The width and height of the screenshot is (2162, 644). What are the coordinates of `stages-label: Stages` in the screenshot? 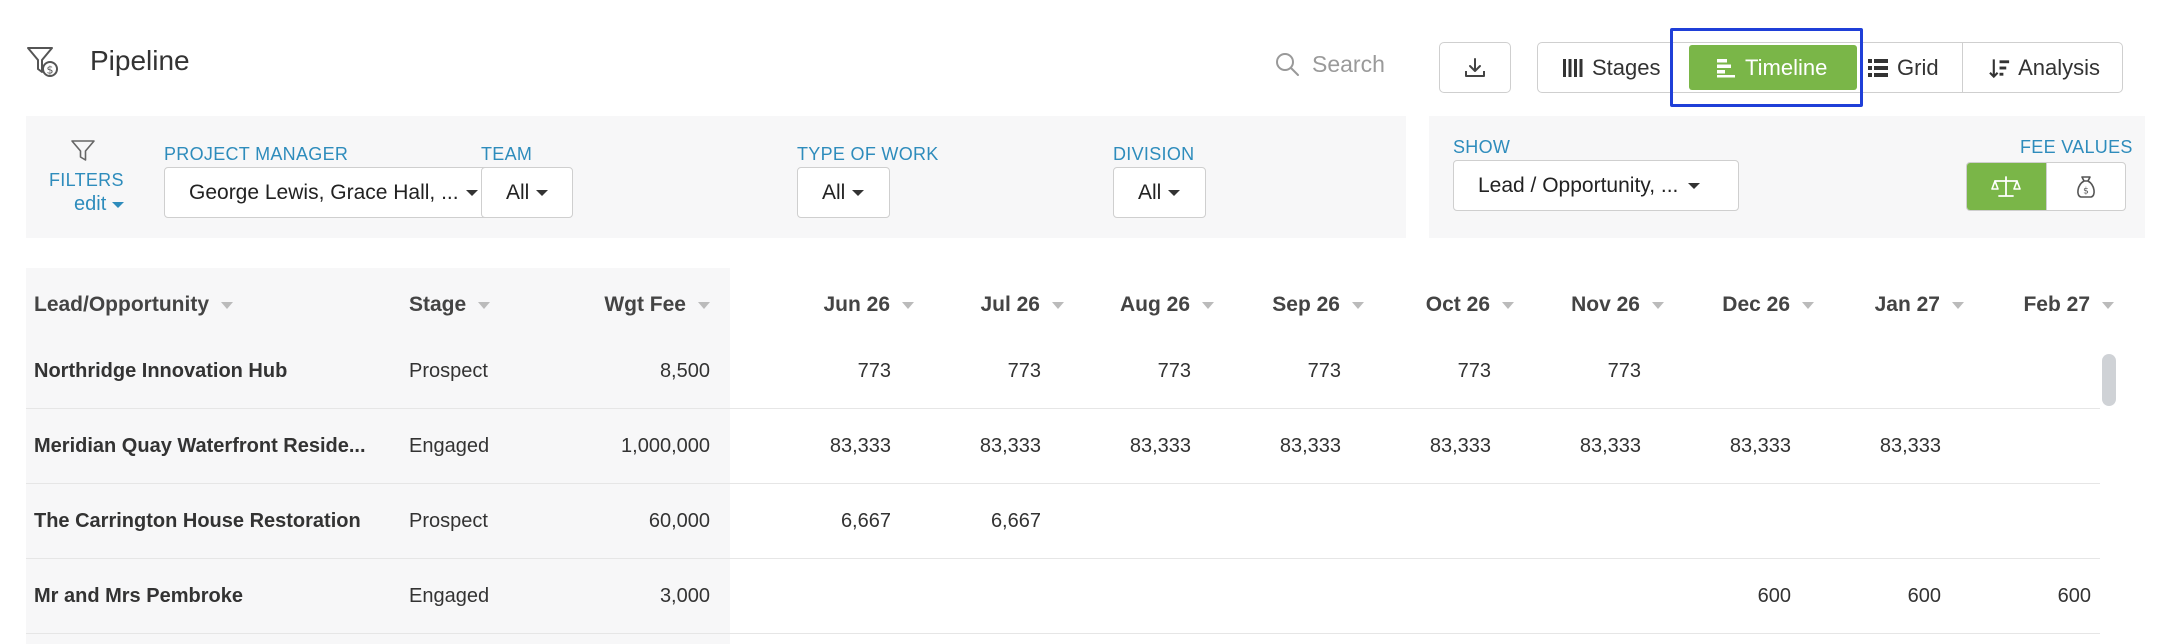 It's located at (1626, 67).